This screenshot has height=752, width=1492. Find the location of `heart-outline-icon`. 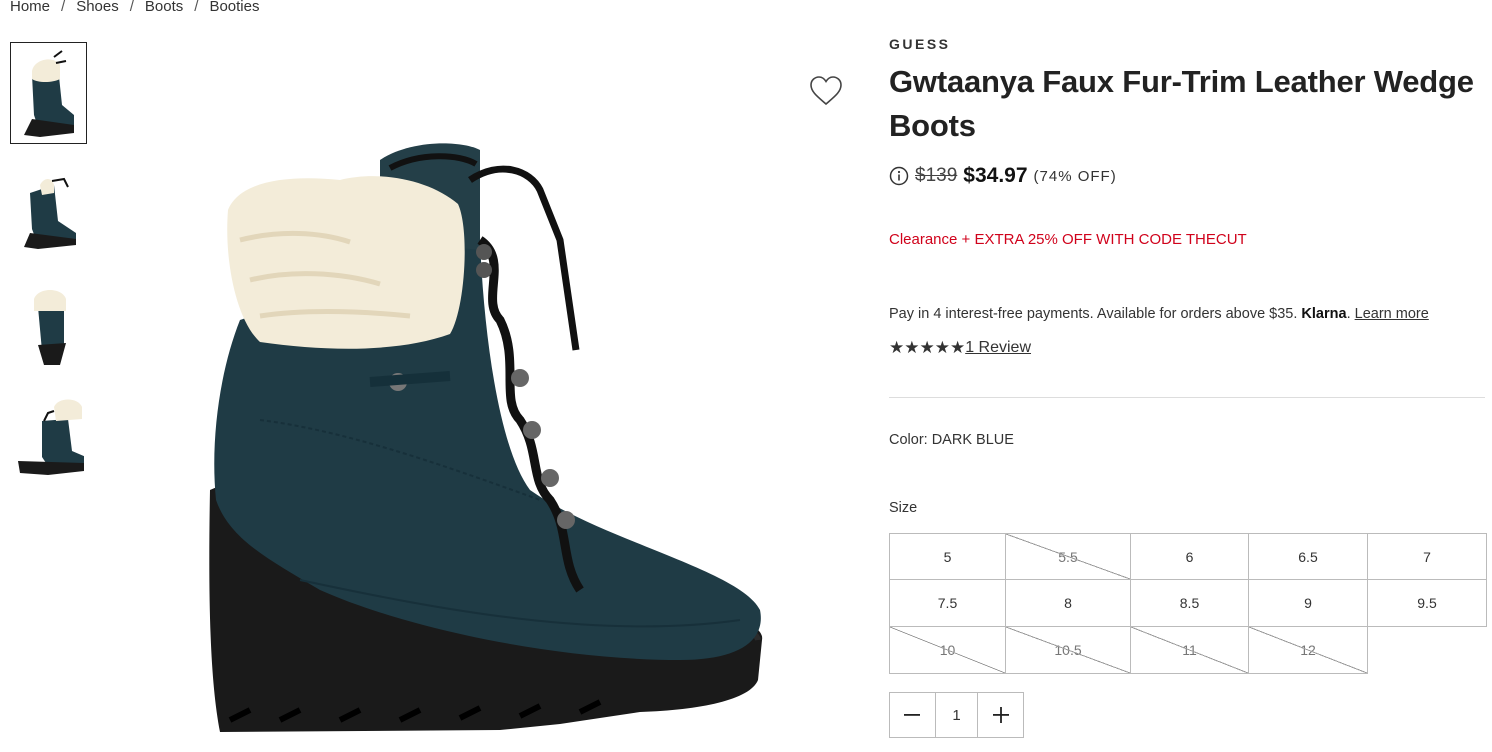

heart-outline-icon is located at coordinates (826, 91).